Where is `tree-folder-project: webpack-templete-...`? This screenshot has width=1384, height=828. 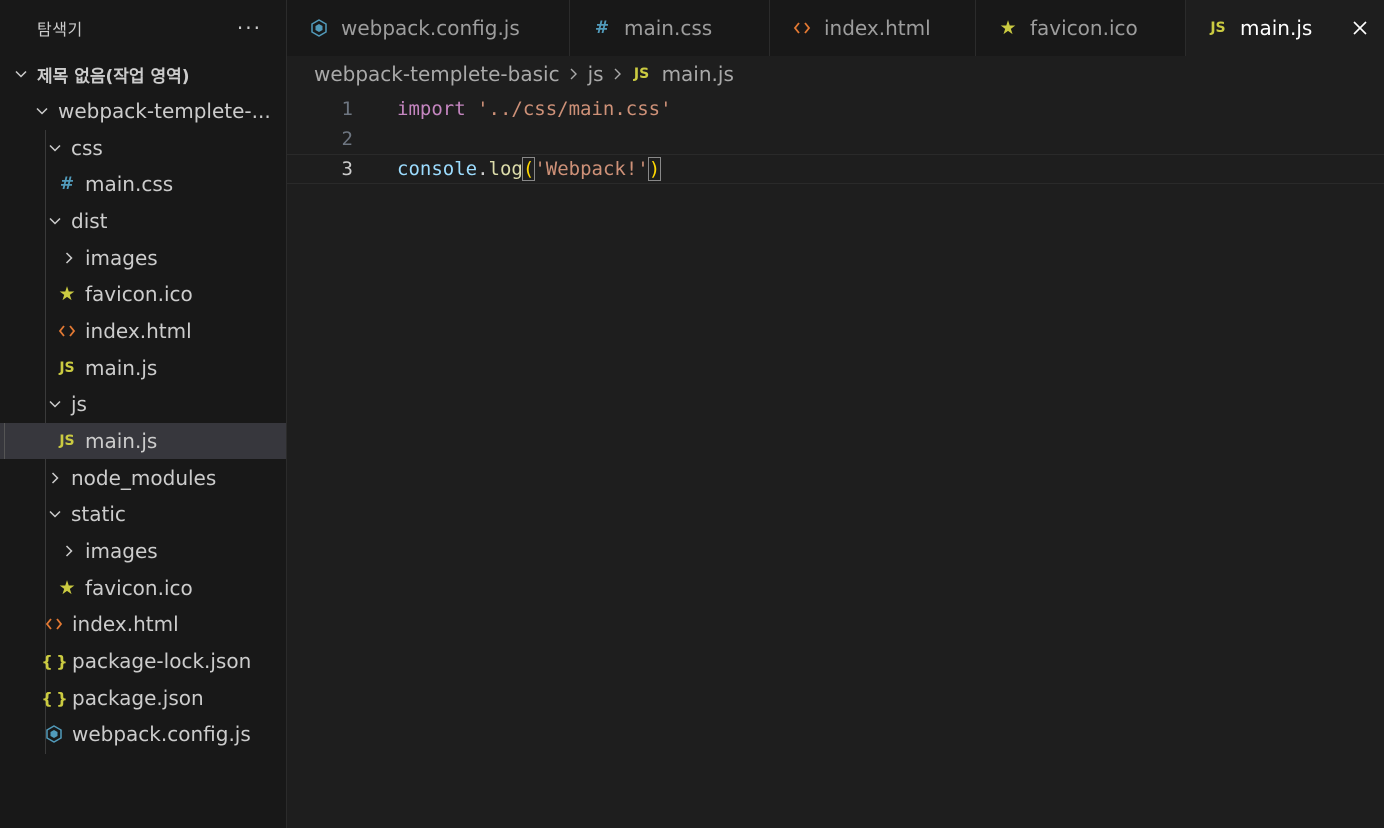 tree-folder-project: webpack-templete-... is located at coordinates (143, 111).